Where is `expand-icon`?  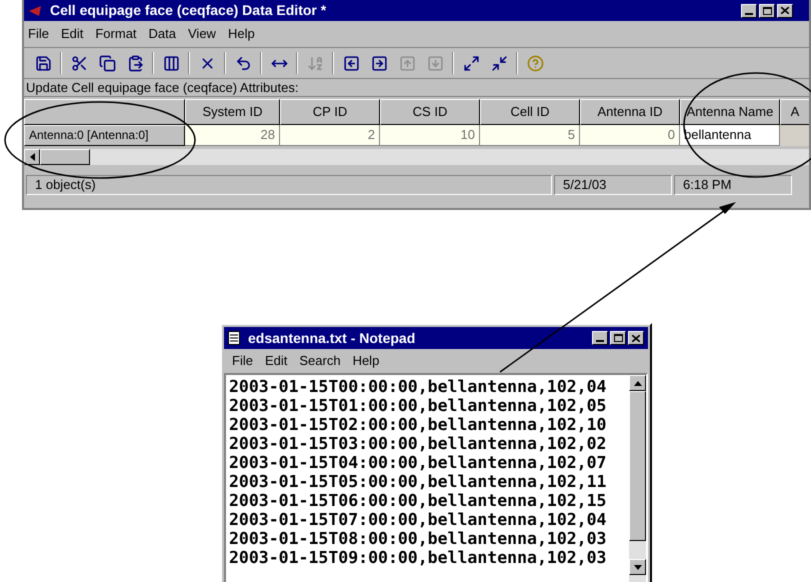
expand-icon is located at coordinates (471, 63).